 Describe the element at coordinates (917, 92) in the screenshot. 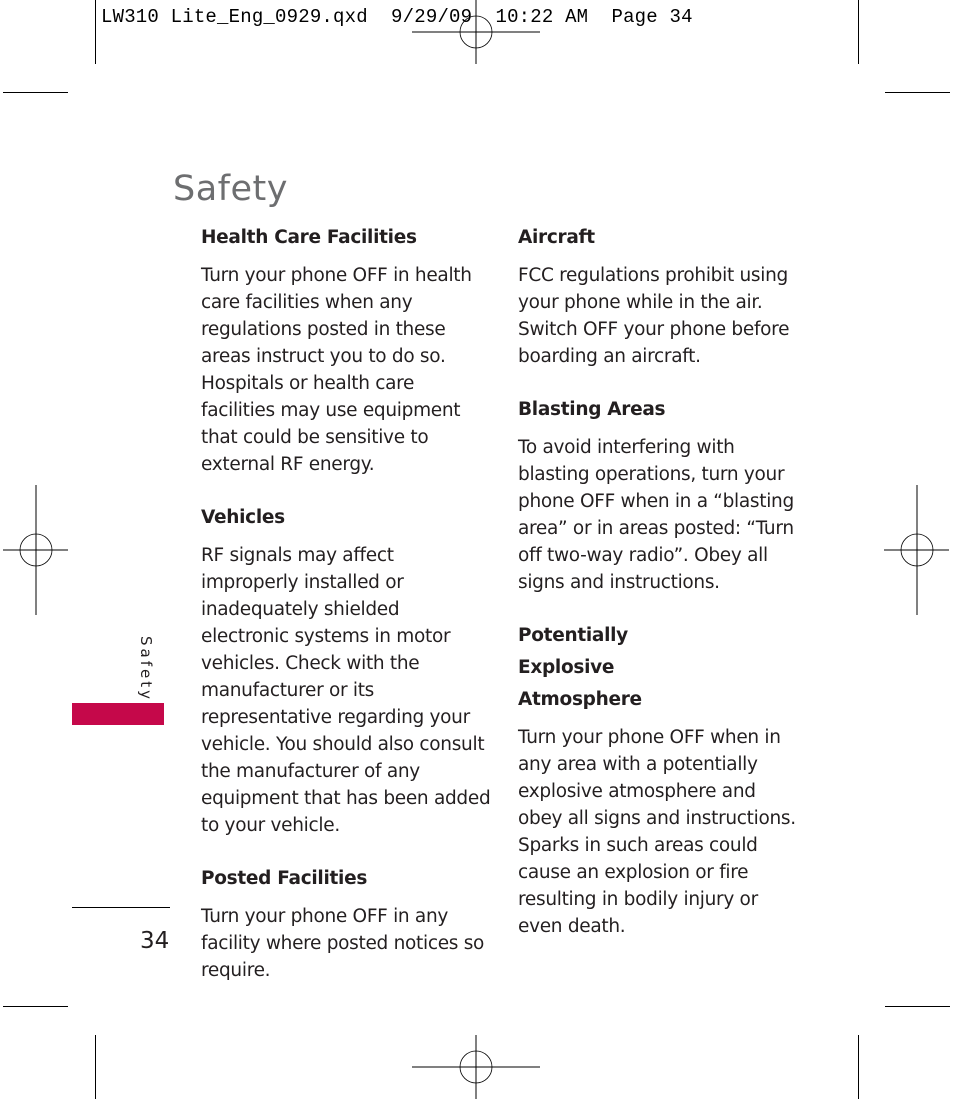

I see `crop-mark-top-right-horizontal` at that location.